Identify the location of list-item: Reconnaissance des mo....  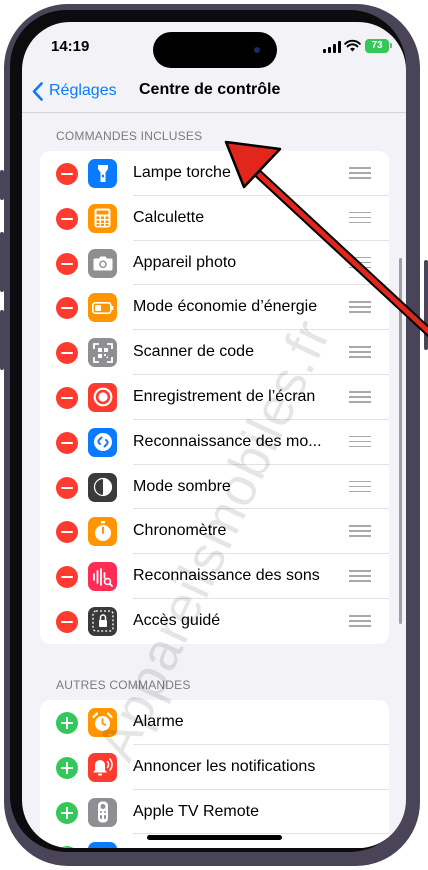
(214, 442).